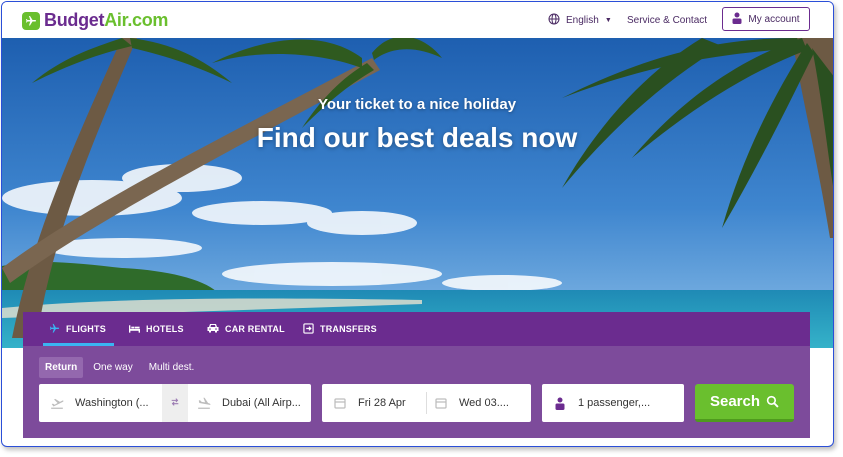 This screenshot has width=843, height=457. What do you see at coordinates (136, 20) in the screenshot?
I see `logo-text-part2: Air.com` at bounding box center [136, 20].